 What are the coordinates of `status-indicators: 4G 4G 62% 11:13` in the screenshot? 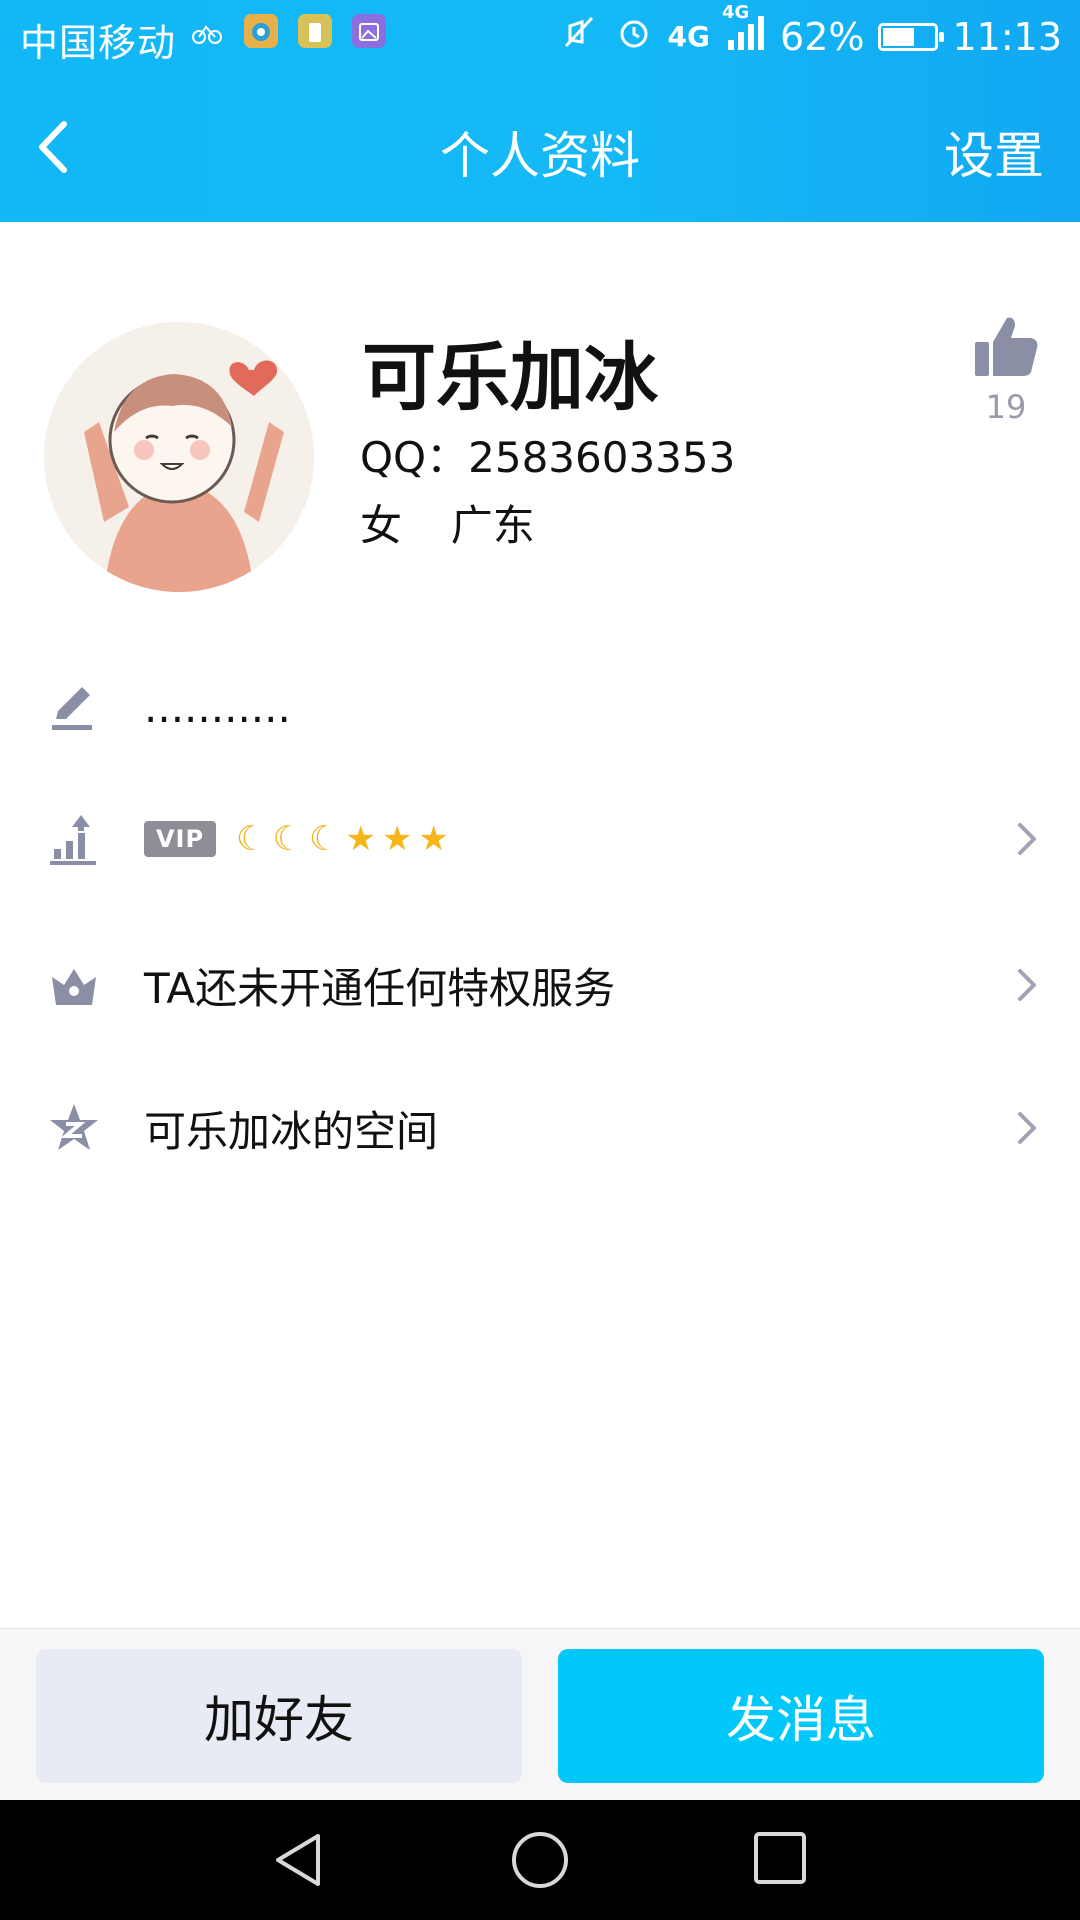 It's located at (811, 31).